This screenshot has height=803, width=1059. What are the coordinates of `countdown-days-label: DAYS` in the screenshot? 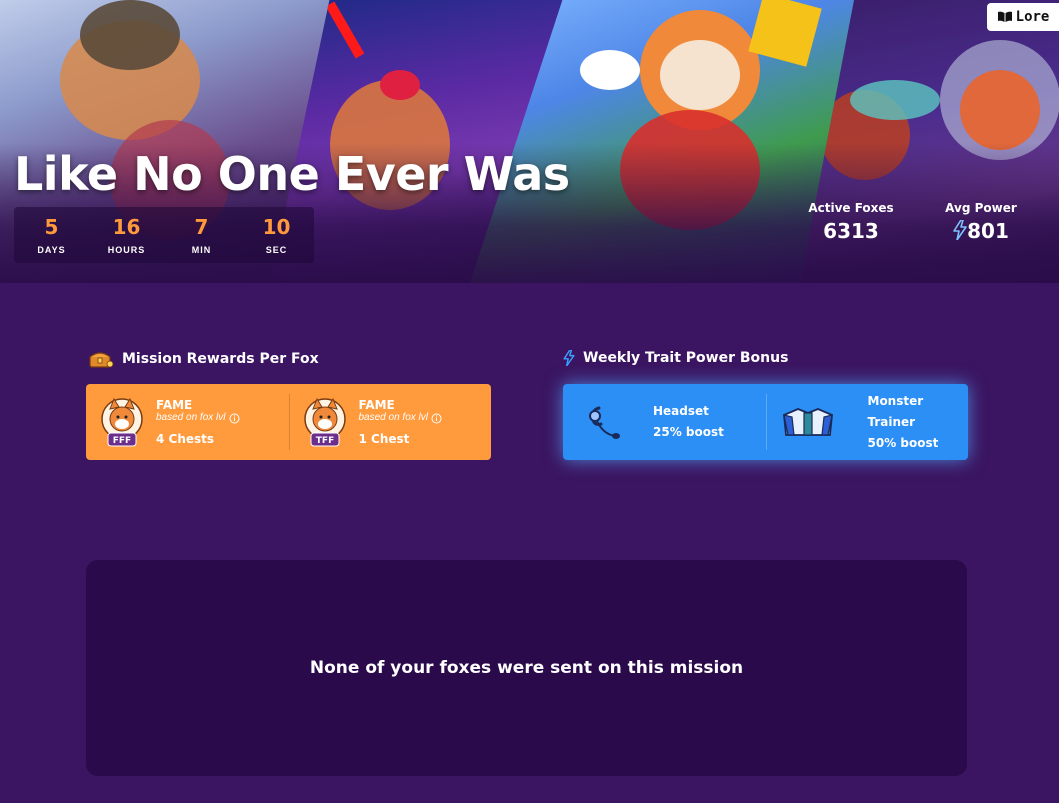 It's located at (51, 250).